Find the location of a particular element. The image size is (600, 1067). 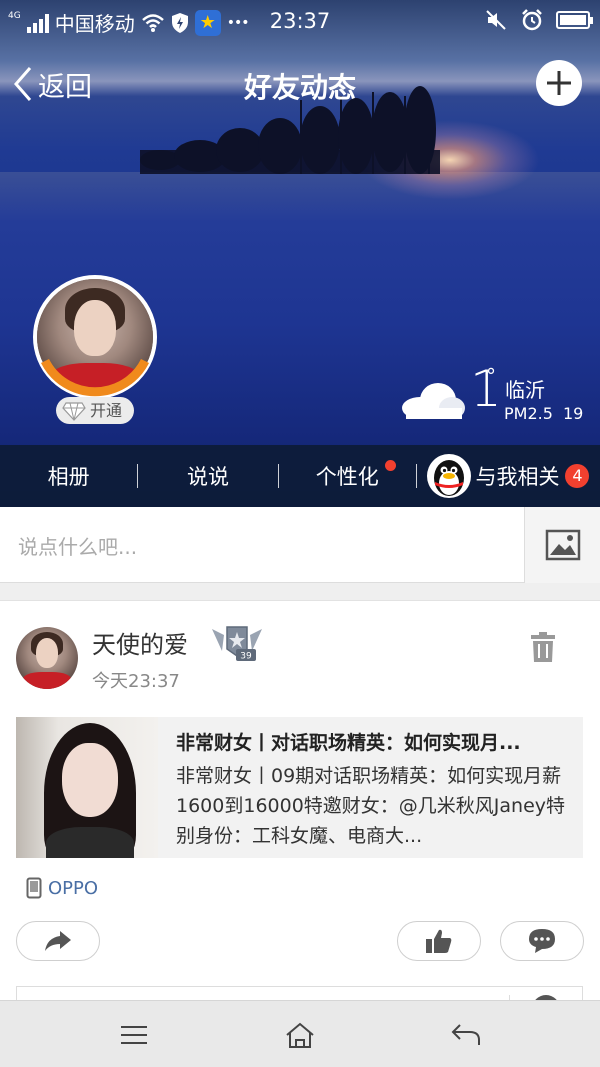

nav-bar: 返回 好友动态 is located at coordinates (300, 82).